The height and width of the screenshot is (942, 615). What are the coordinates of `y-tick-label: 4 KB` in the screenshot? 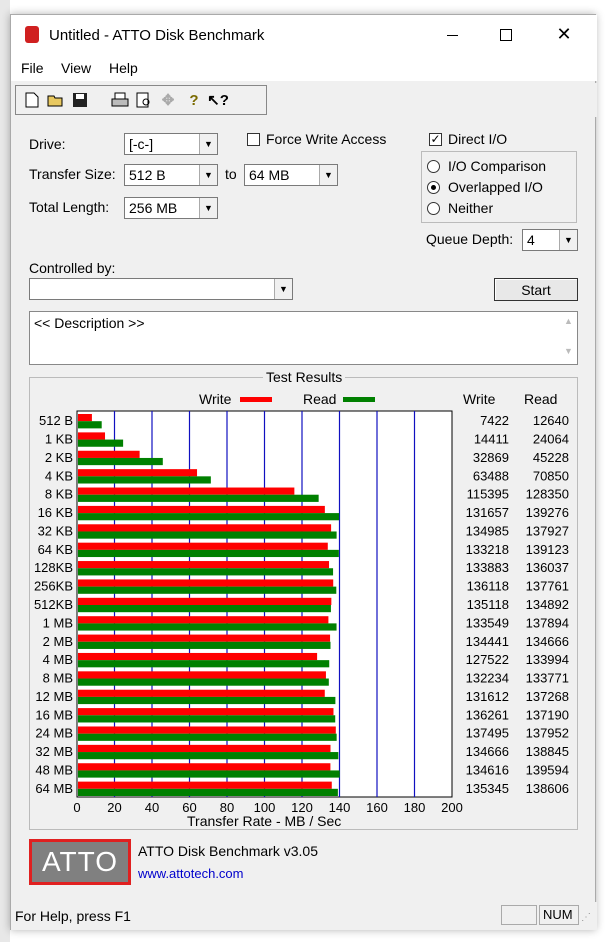 It's located at (59, 475).